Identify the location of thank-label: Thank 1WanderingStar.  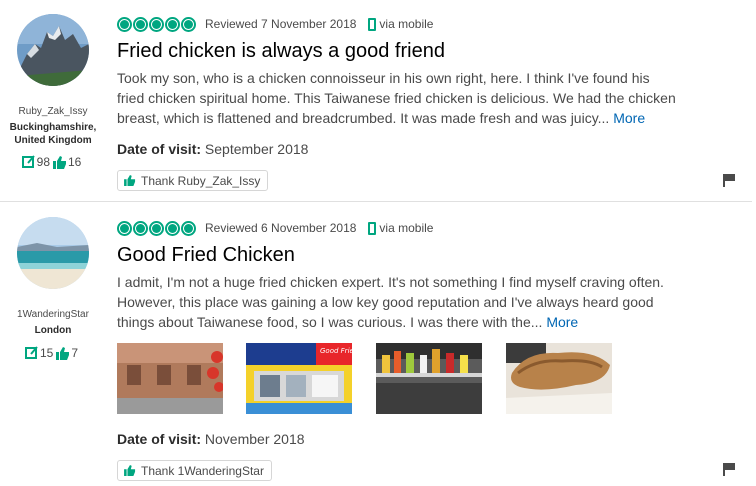
(202, 470).